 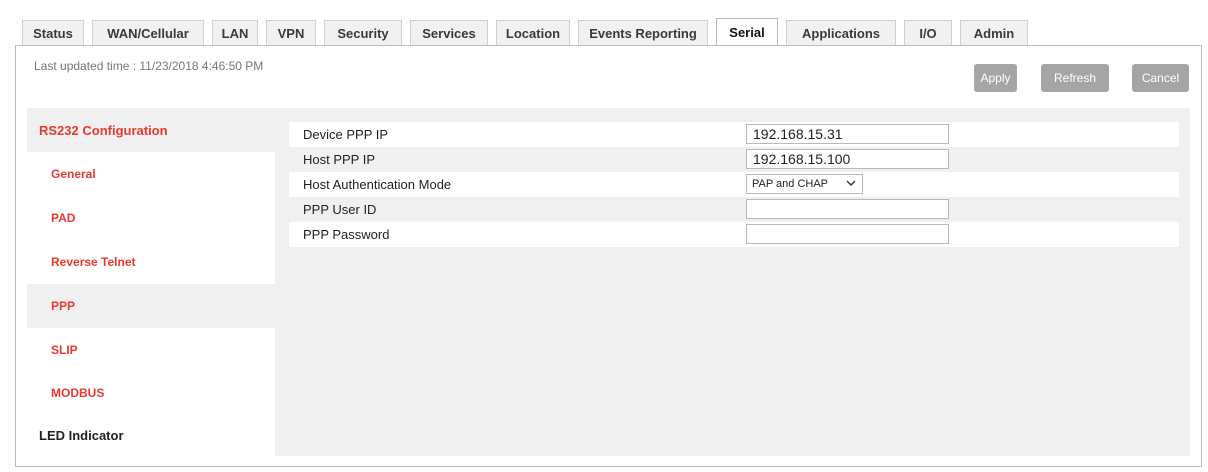 I want to click on ppp-password-label: PPP Password, so click(x=346, y=234).